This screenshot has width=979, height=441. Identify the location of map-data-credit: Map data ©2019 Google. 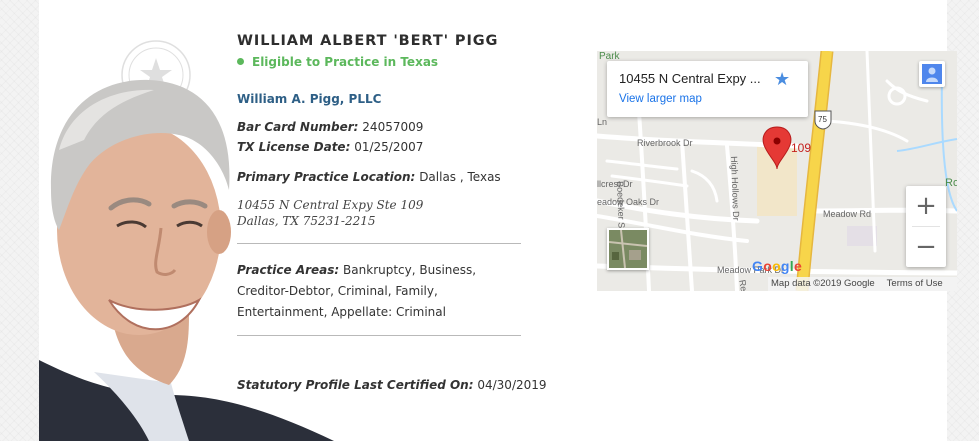
(823, 283).